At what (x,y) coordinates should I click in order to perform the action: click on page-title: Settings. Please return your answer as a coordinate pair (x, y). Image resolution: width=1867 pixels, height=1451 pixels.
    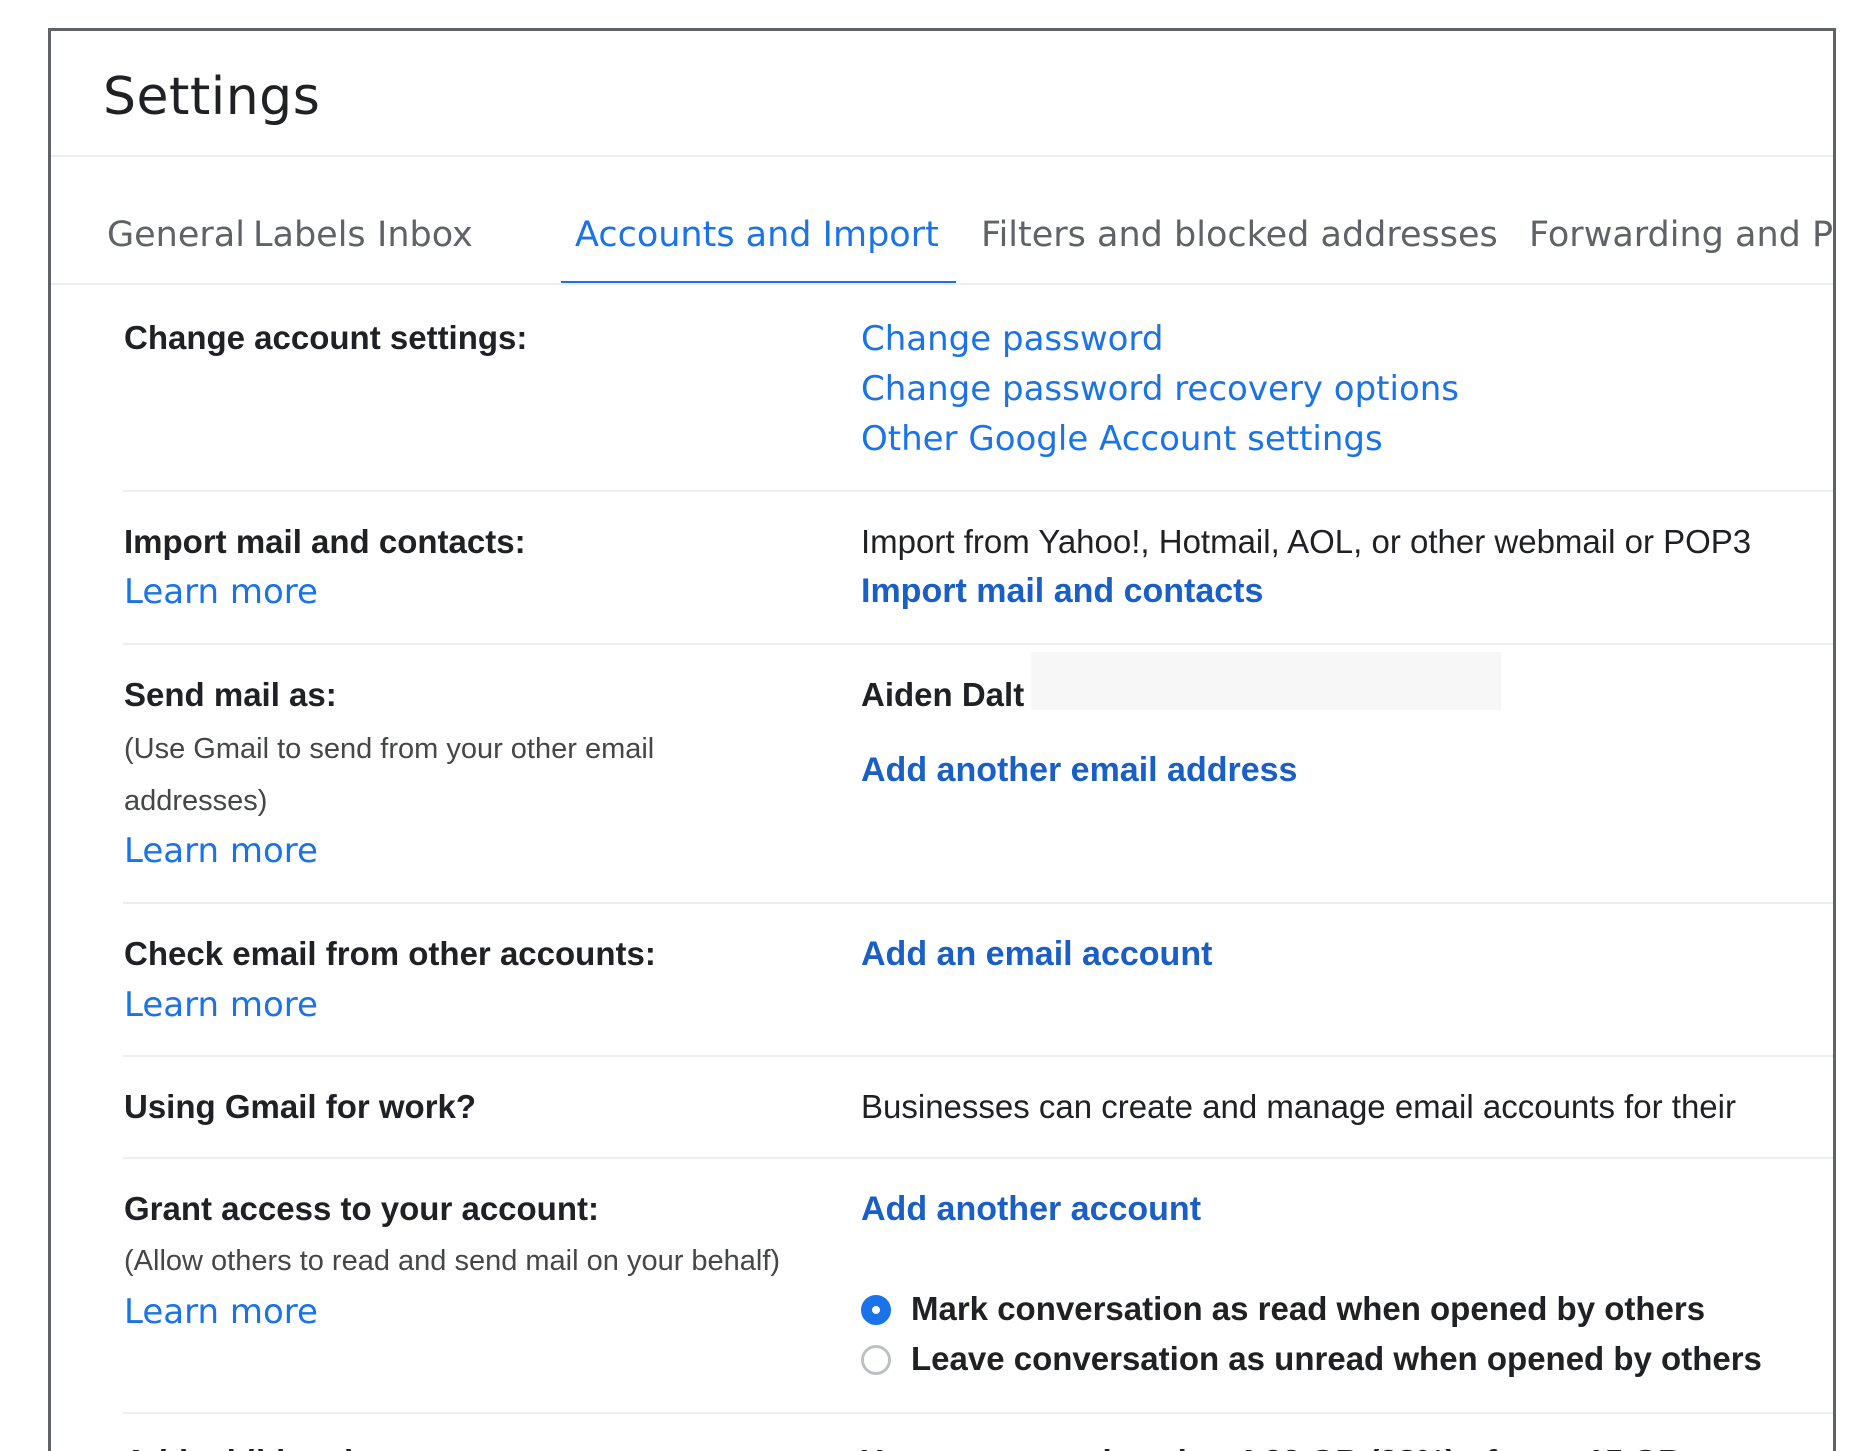
    Looking at the image, I should click on (212, 97).